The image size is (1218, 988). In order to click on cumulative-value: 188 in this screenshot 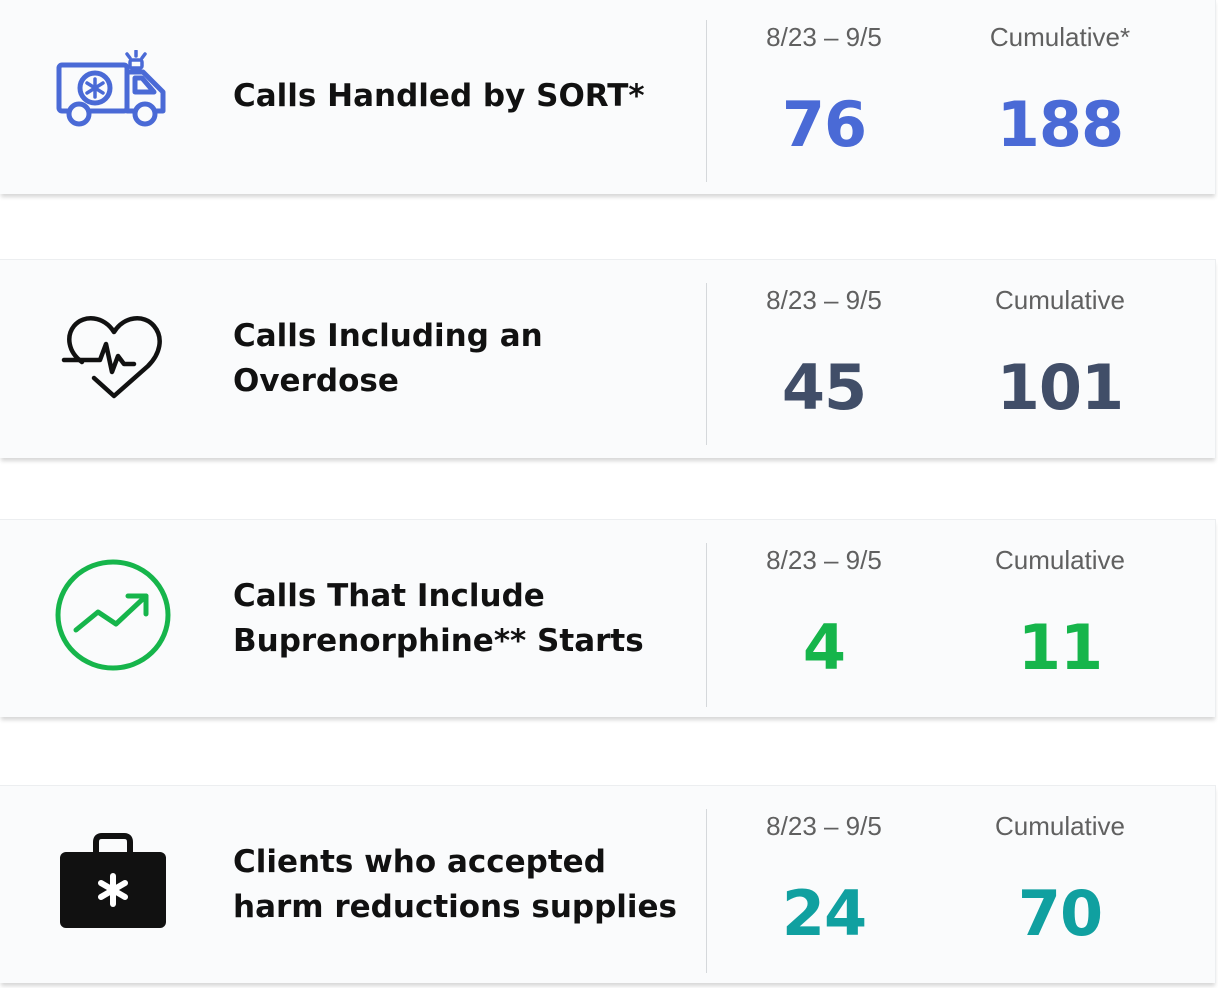, I will do `click(1060, 124)`.